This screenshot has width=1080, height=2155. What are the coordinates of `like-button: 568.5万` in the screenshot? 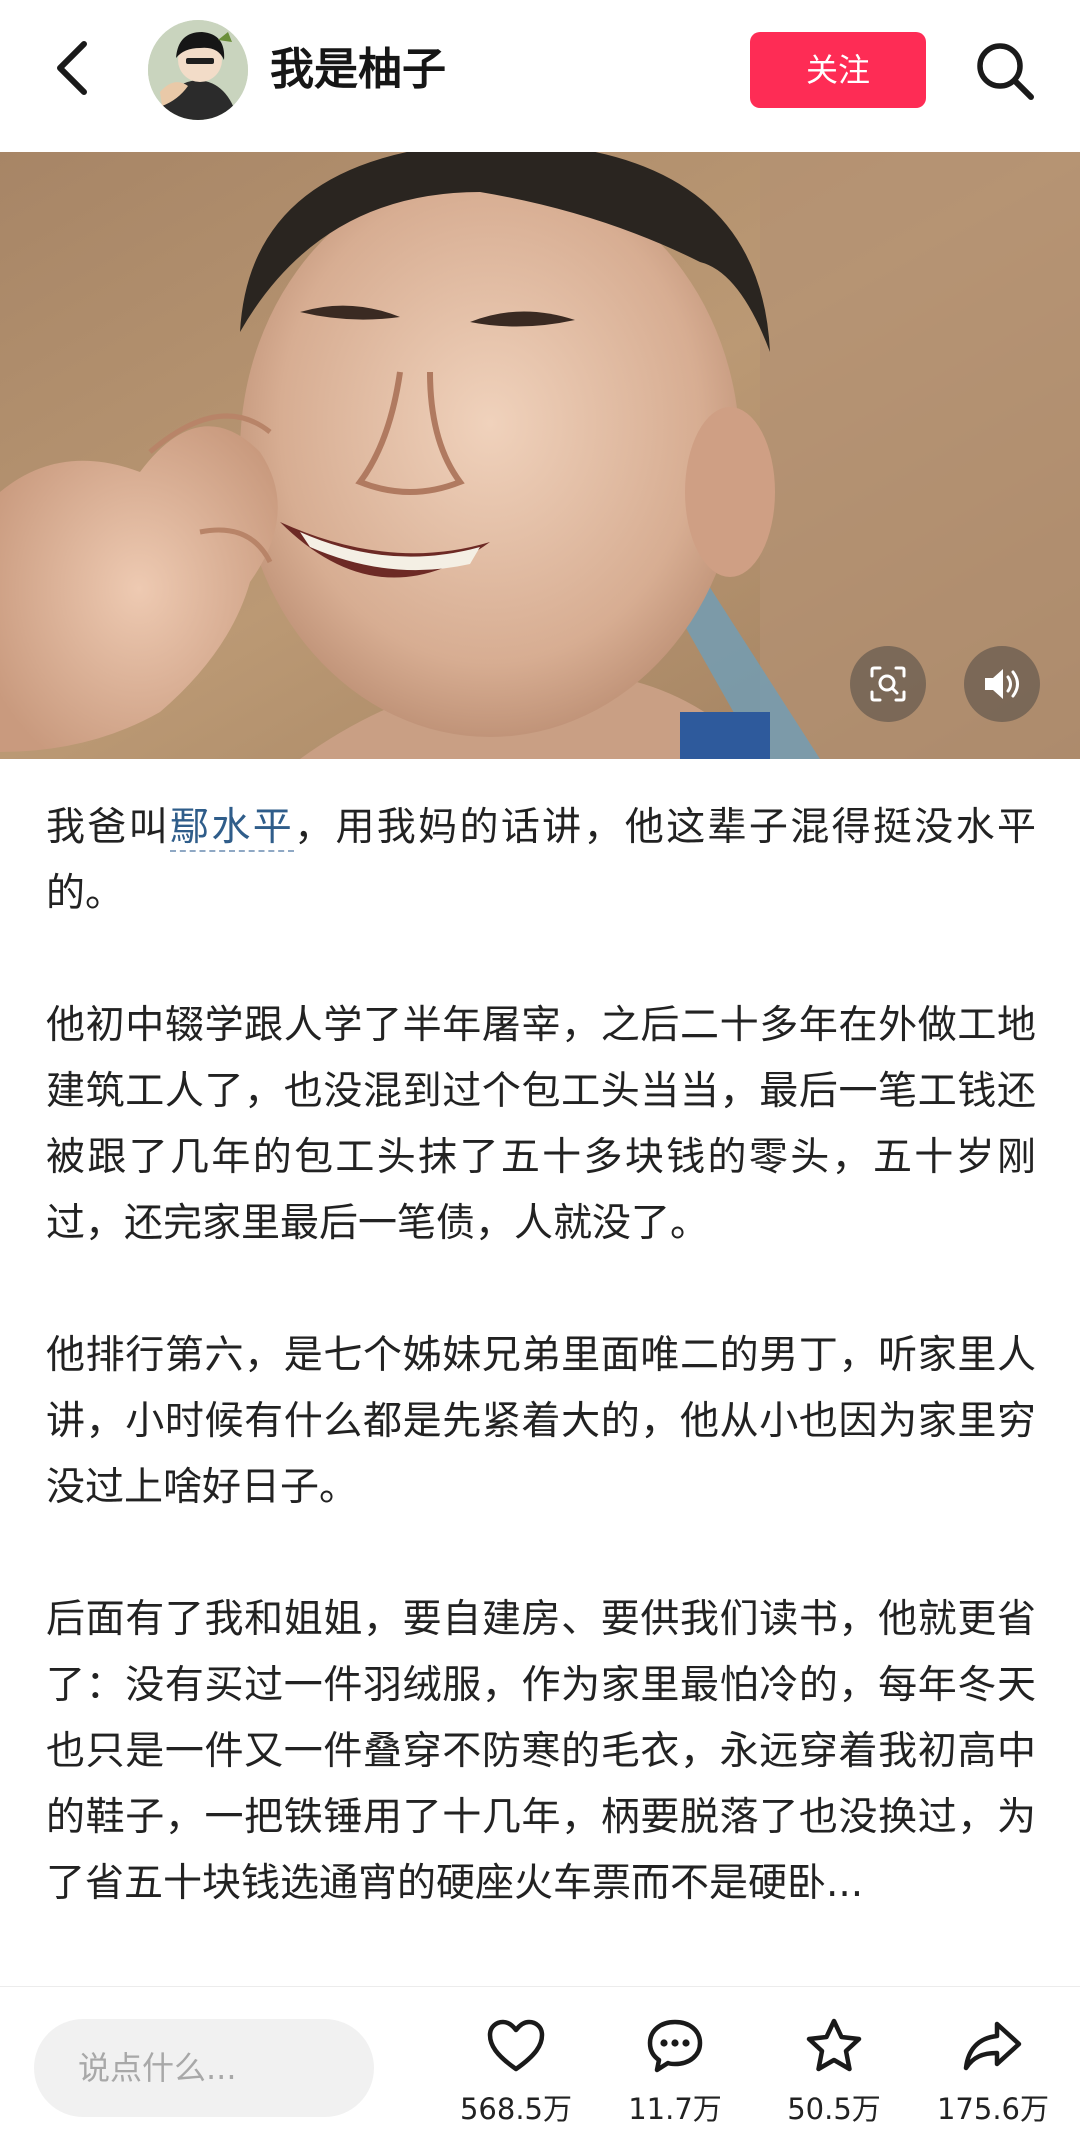 It's located at (516, 2074).